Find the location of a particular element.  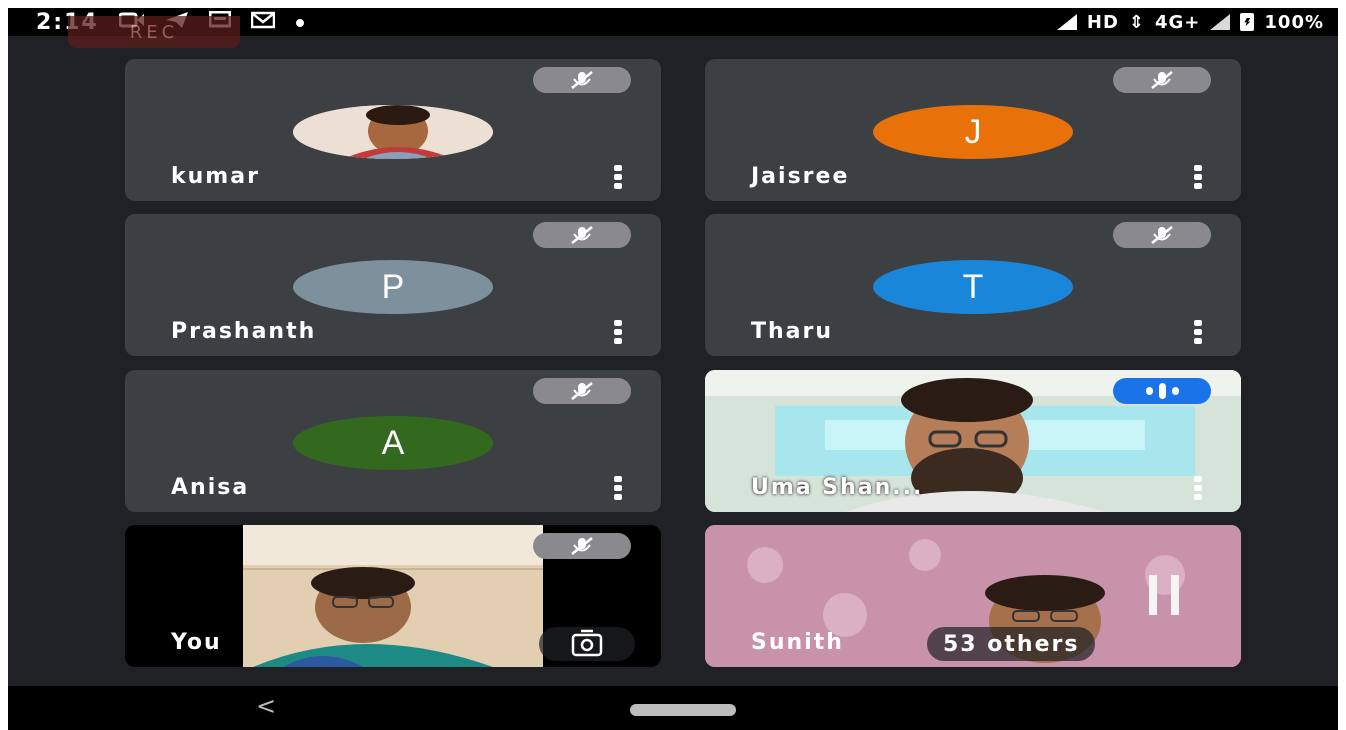

network-label: HD is located at coordinates (1102, 22).